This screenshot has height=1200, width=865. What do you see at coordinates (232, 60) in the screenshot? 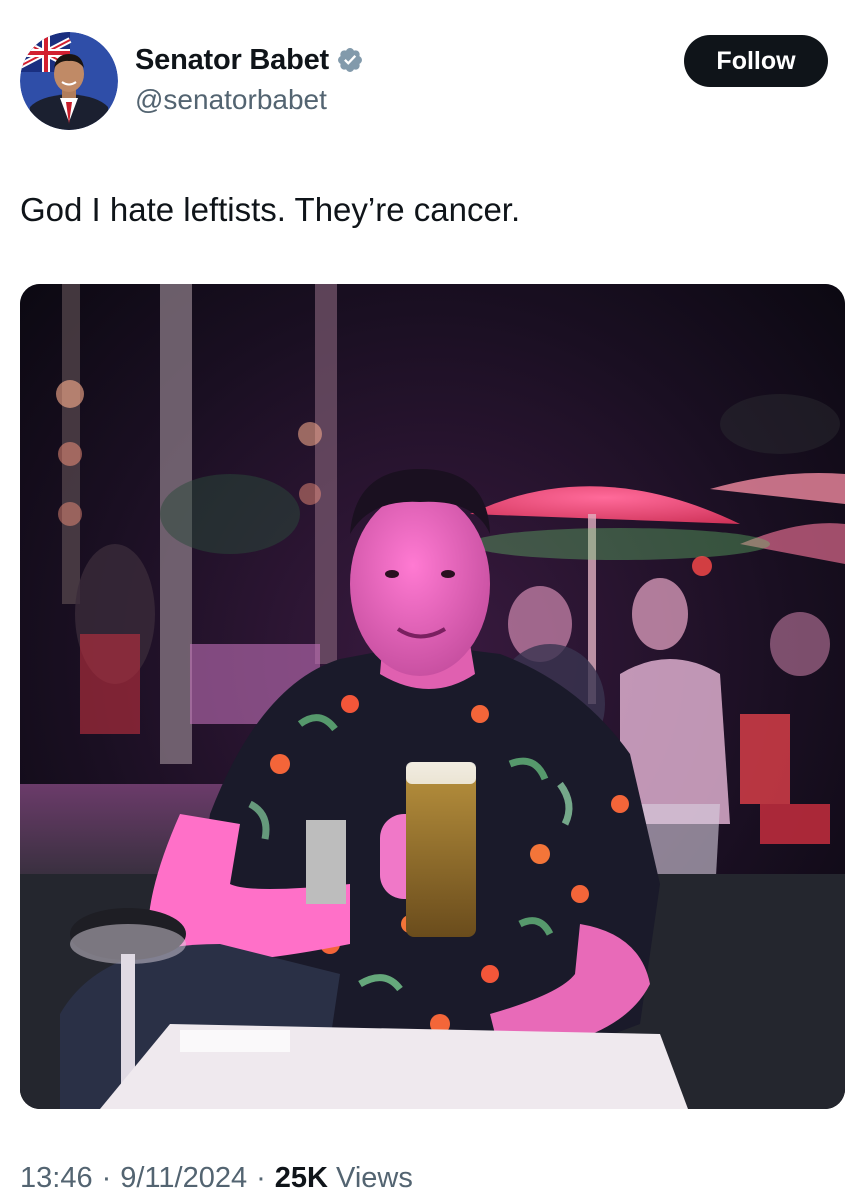
I see `author-display-name: Senator Babet` at bounding box center [232, 60].